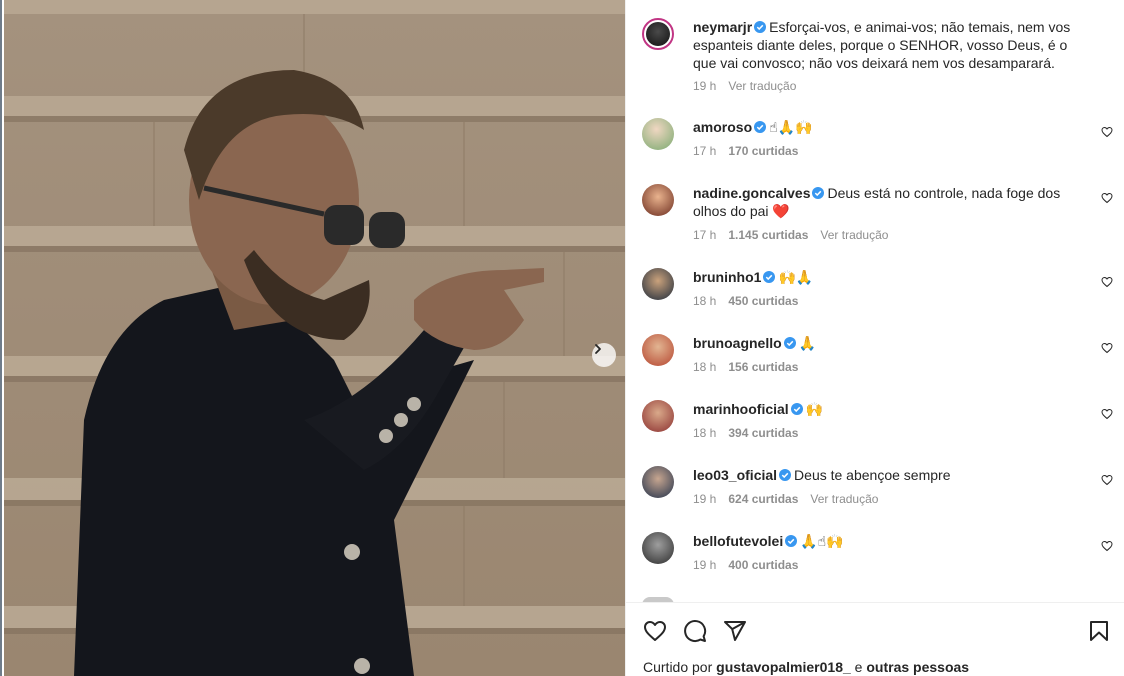 The image size is (1124, 676). Describe the element at coordinates (735, 631) in the screenshot. I see `share-icon` at that location.